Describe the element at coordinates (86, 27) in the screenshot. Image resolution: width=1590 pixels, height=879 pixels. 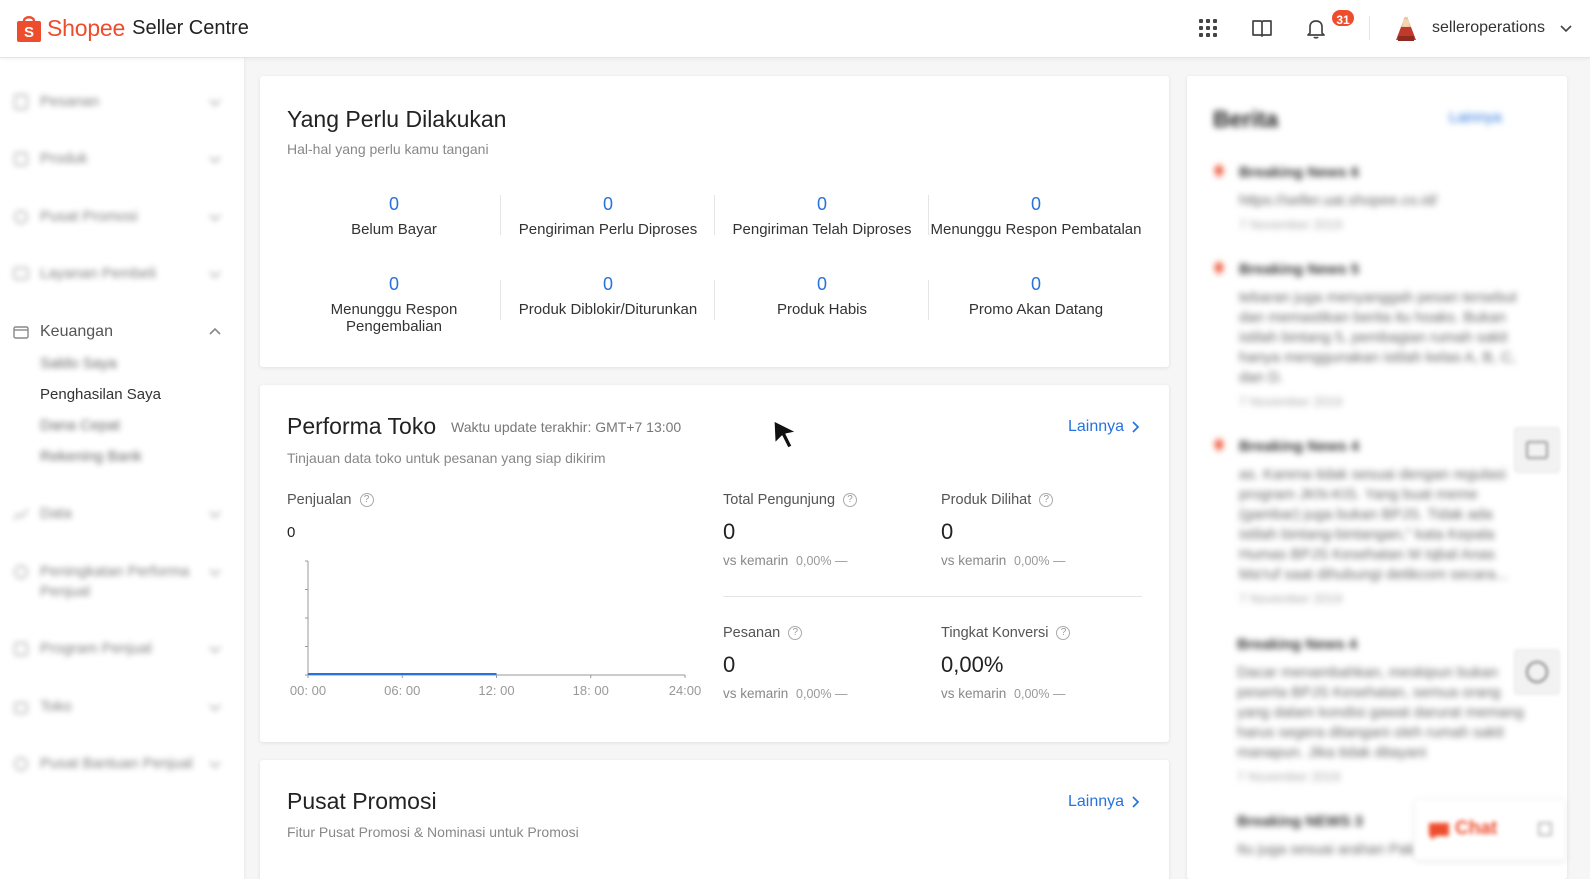
I see `brand-name: Shopee` at that location.